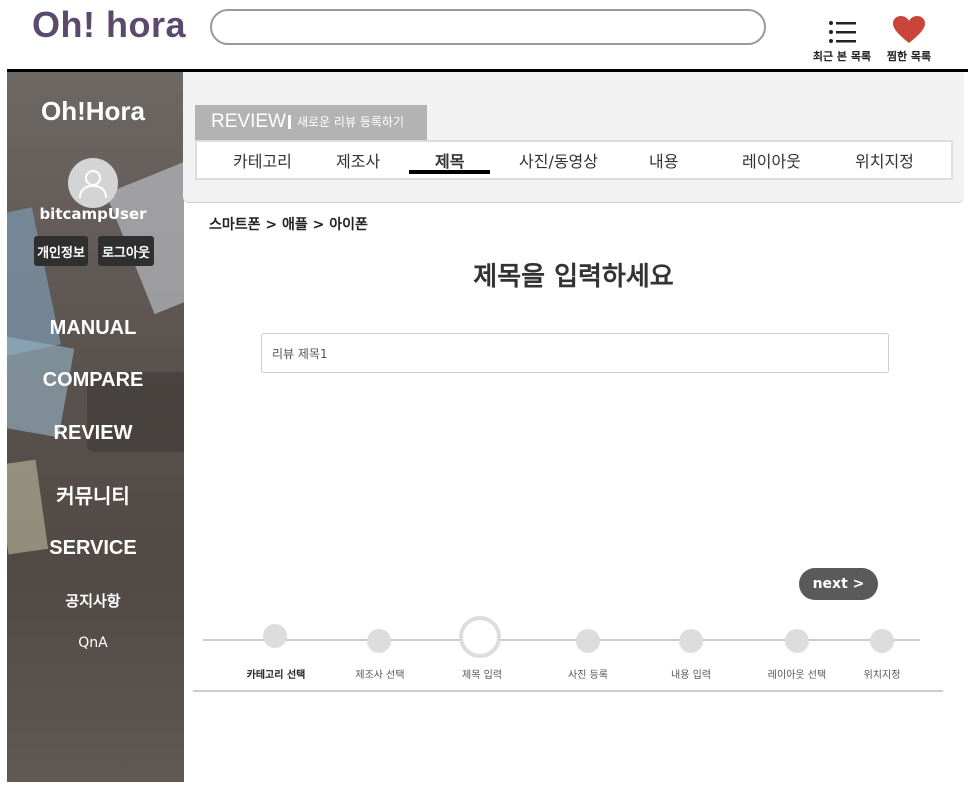 The width and height of the screenshot is (980, 800). I want to click on review-tab: REVIEW 새로운 리뷰 등록하기, so click(311, 123).